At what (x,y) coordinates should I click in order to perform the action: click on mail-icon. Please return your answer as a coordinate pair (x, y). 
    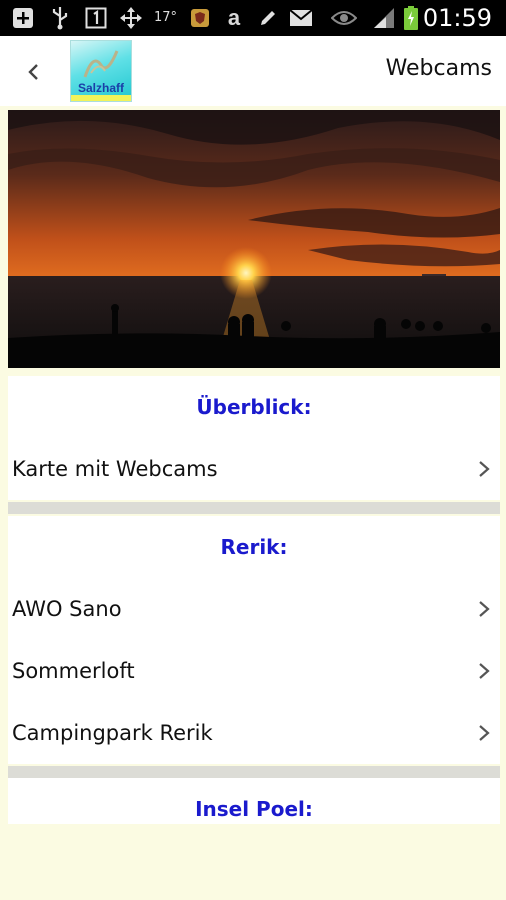
    Looking at the image, I should click on (301, 18).